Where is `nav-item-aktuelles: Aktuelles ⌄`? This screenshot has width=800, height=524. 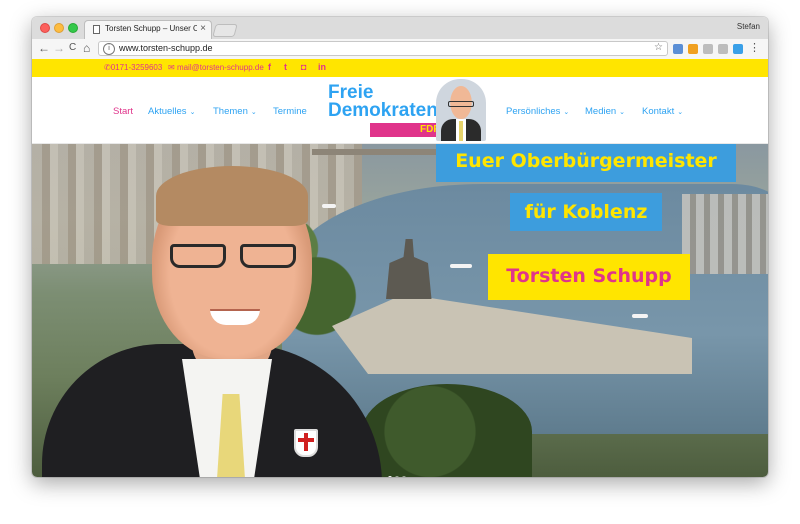 nav-item-aktuelles: Aktuelles ⌄ is located at coordinates (171, 111).